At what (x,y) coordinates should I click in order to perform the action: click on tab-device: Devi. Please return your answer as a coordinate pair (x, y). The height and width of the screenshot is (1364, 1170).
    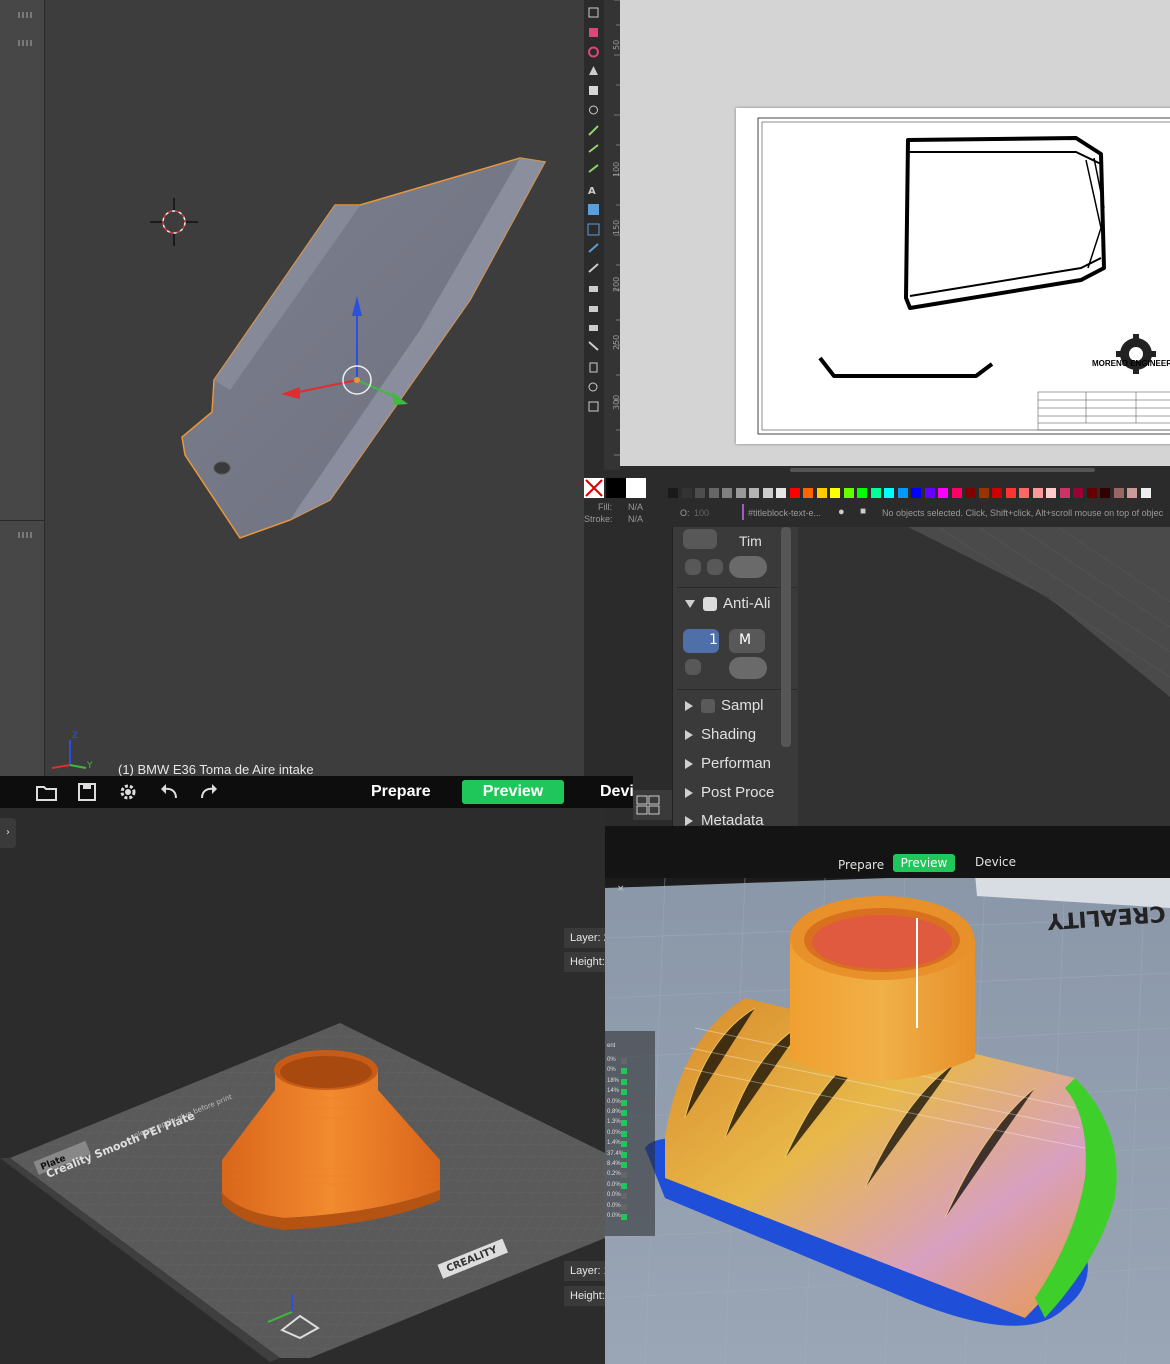
    Looking at the image, I should click on (617, 792).